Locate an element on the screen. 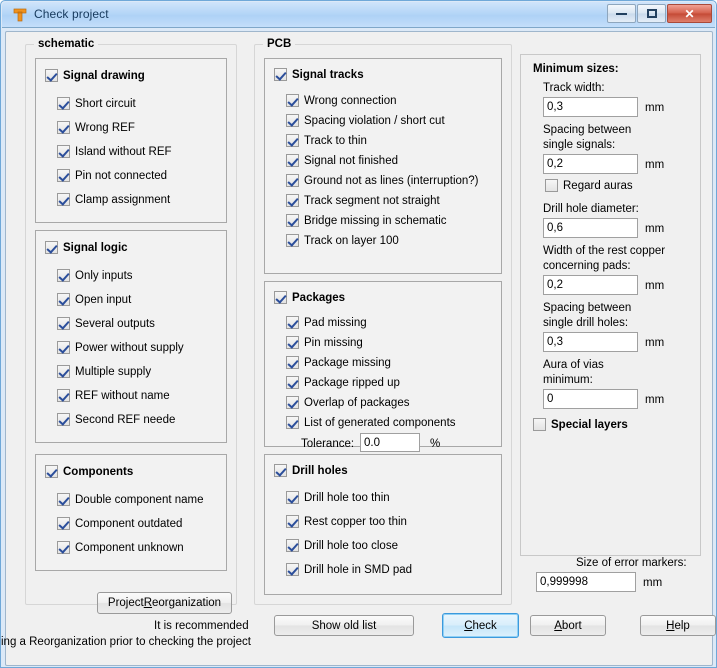 The height and width of the screenshot is (668, 717). checkbox-short-circuit: Short circuit is located at coordinates (96, 103).